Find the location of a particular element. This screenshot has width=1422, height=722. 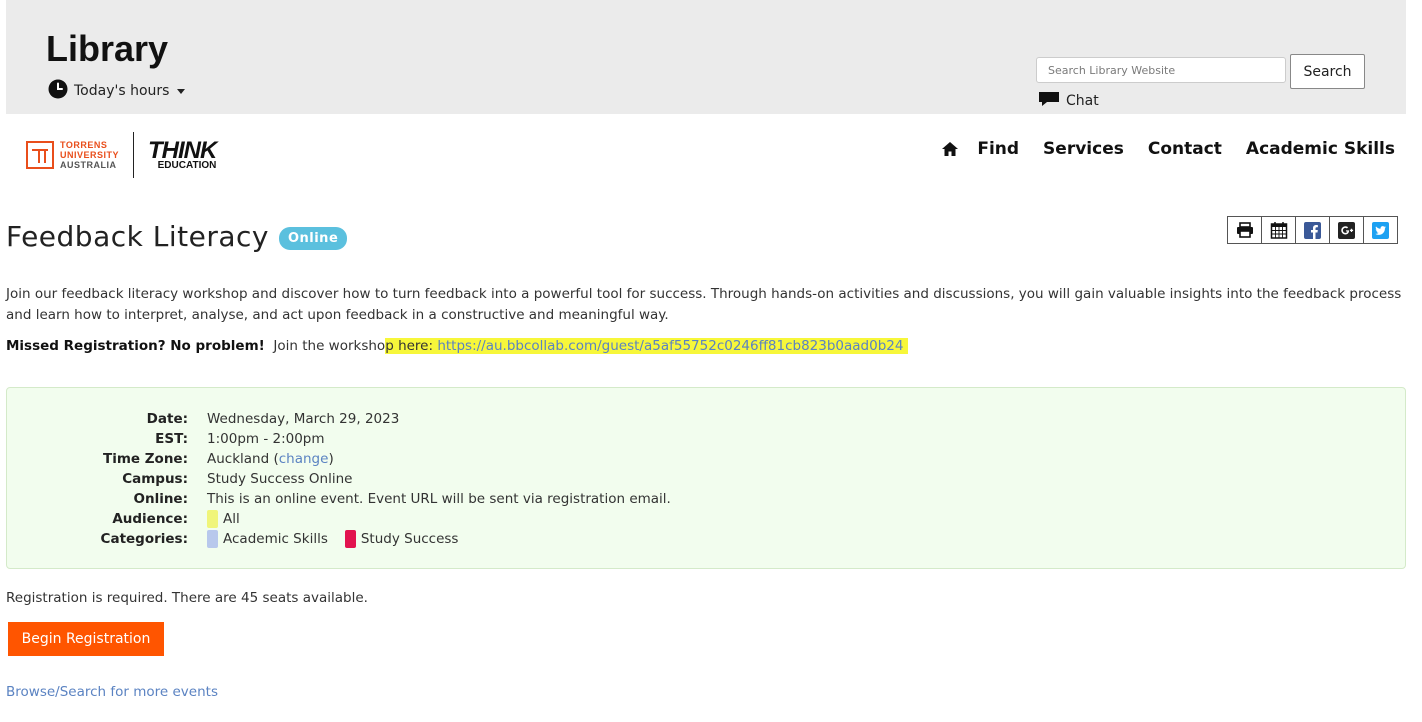

date-label: Date: is located at coordinates (167, 419).